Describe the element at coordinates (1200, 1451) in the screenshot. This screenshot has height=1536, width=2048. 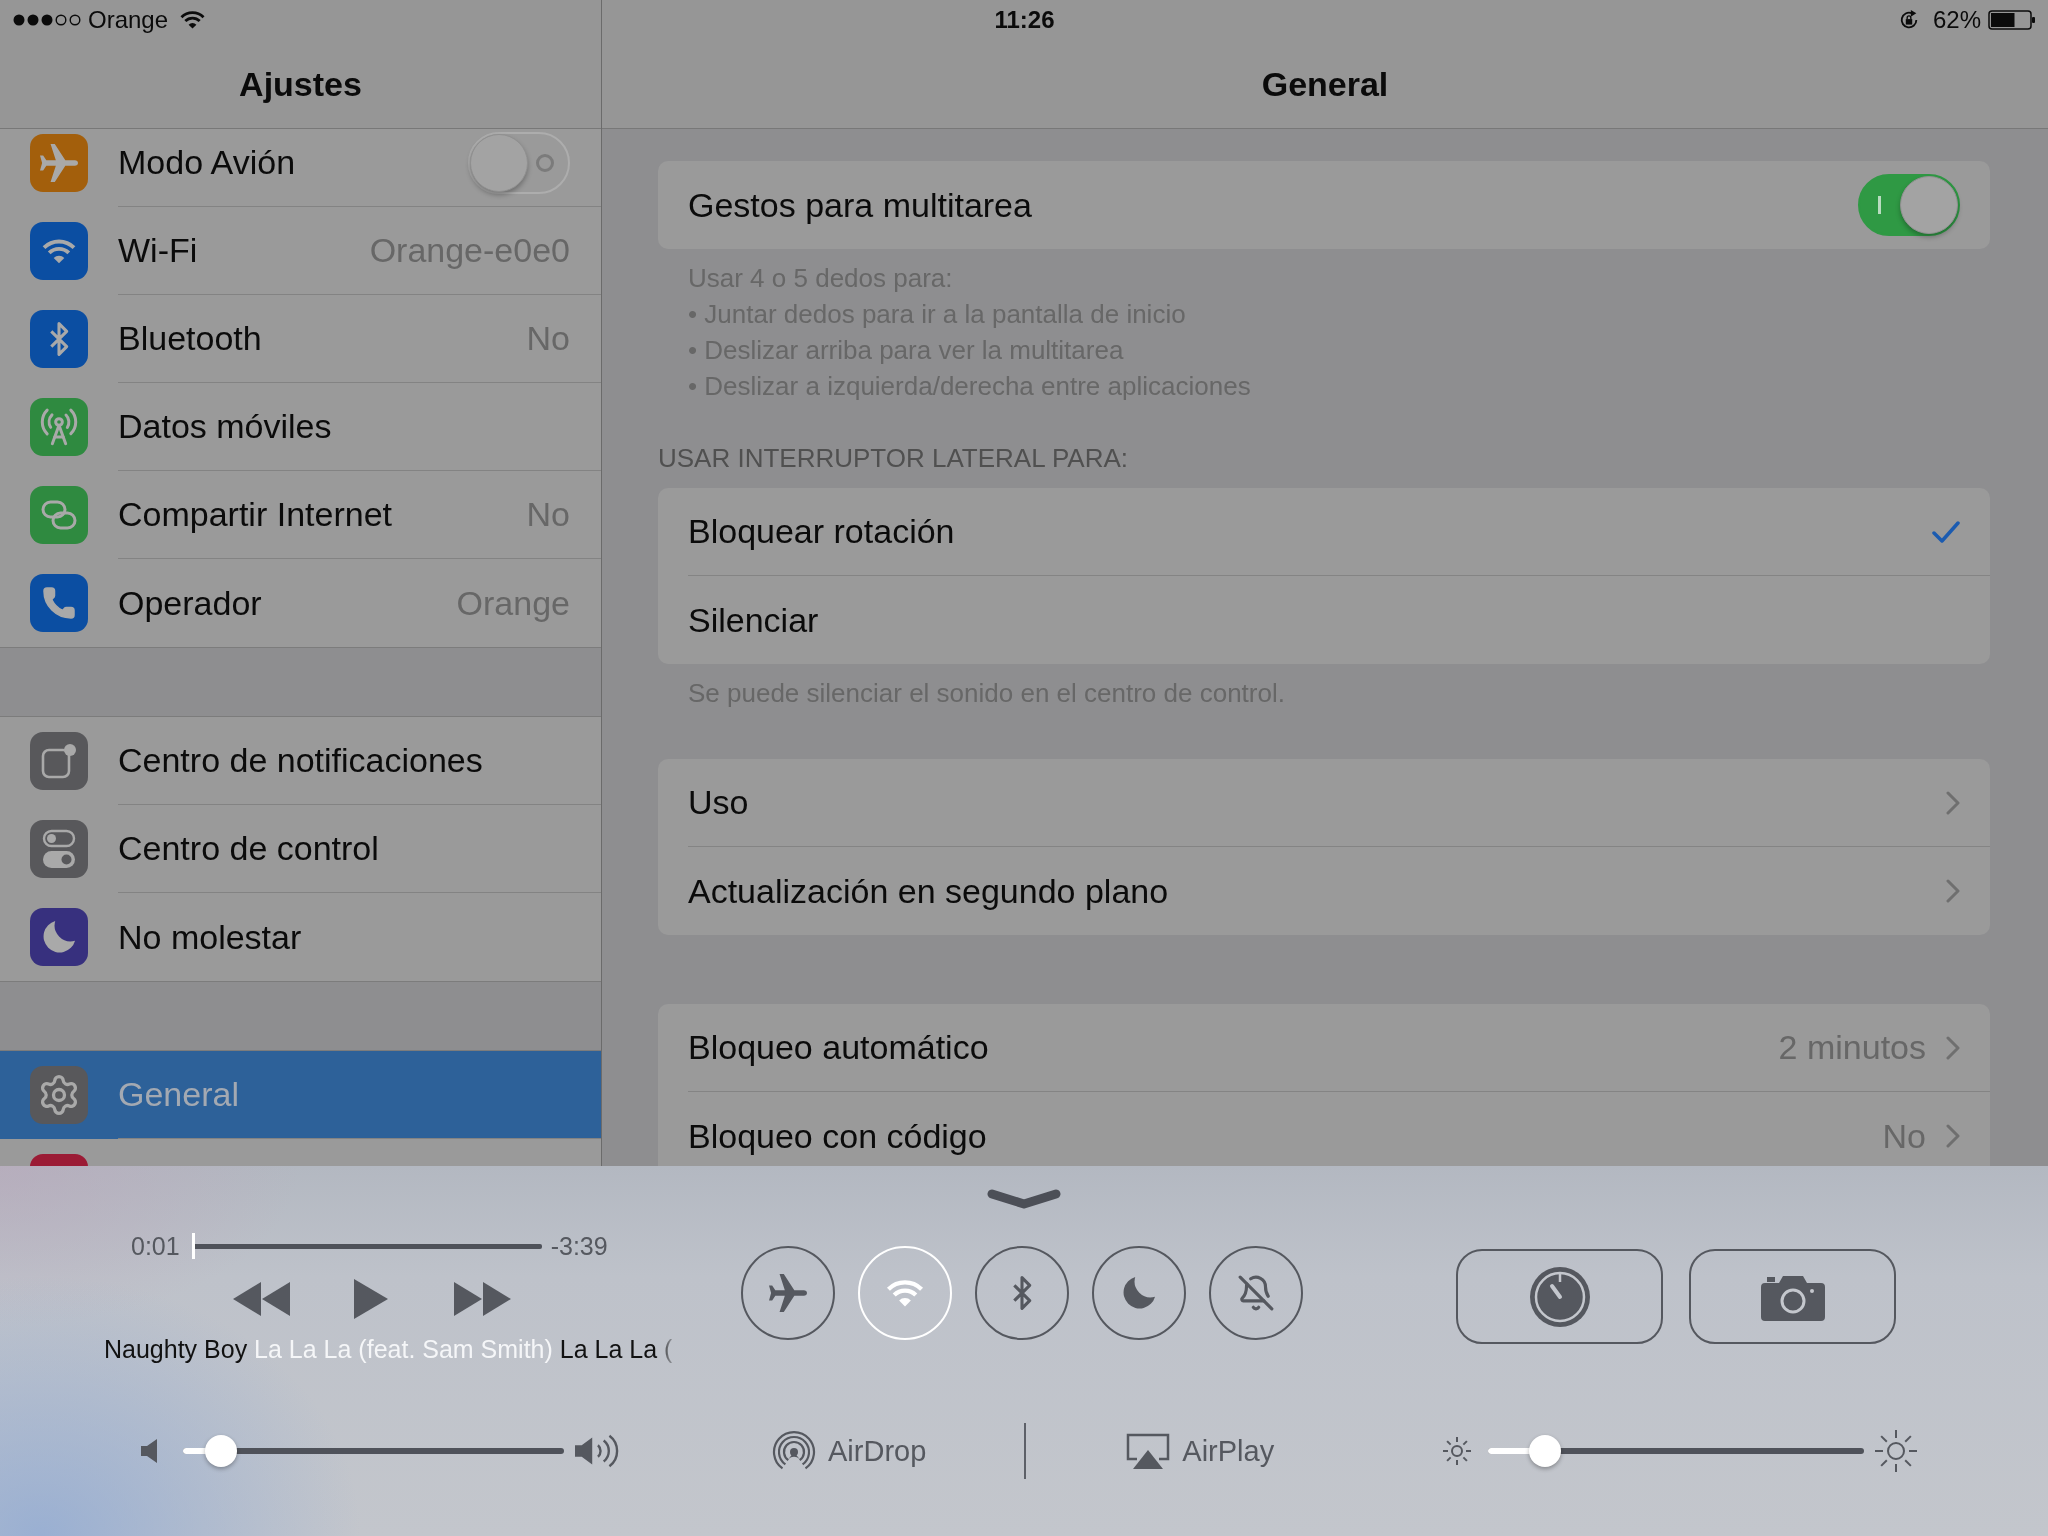
I see `airplay-button: AirPlay` at that location.